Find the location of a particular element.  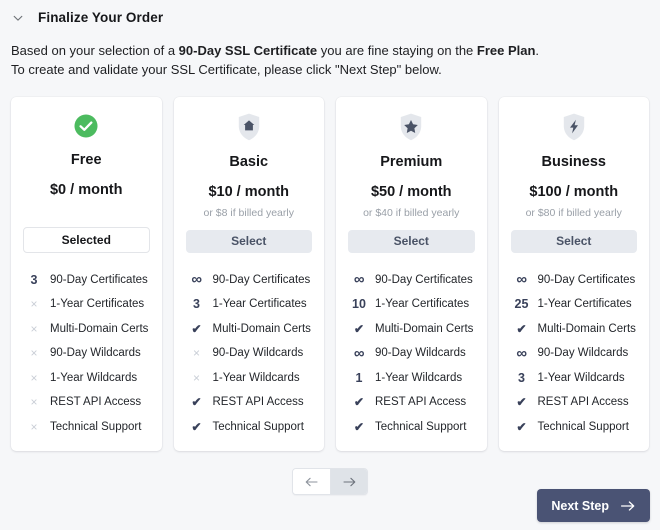

feature-row: 3 1-Year Wildcards is located at coordinates (574, 378).